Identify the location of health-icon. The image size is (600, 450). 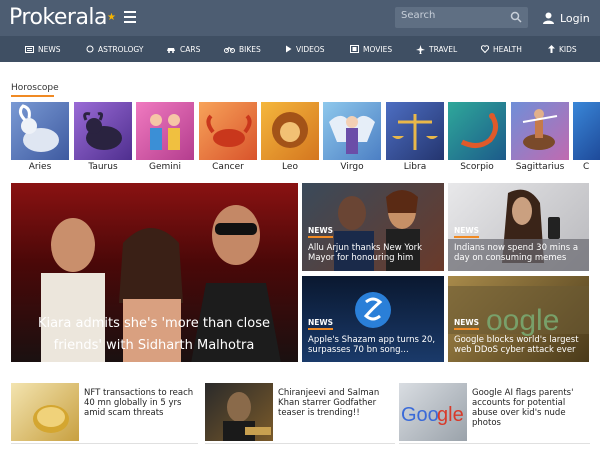
(485, 49).